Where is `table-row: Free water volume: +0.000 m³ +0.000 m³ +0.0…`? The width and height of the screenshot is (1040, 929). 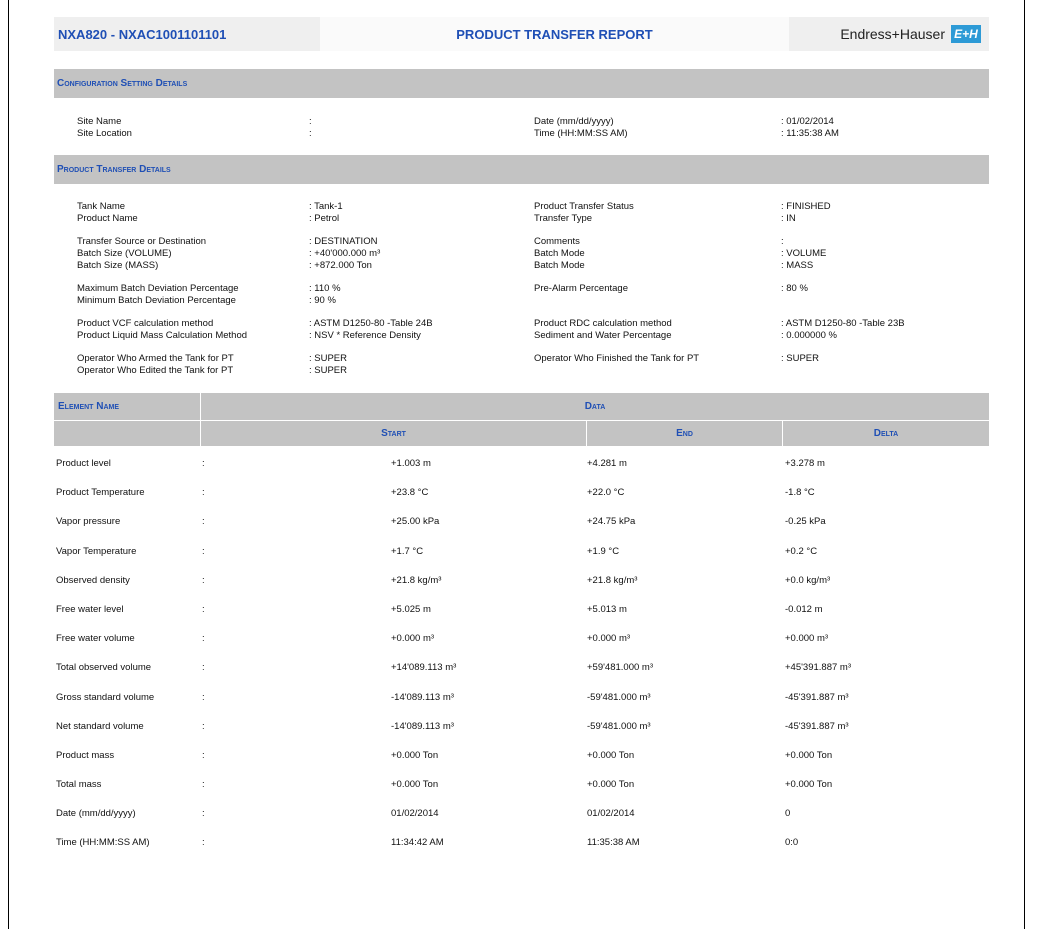
table-row: Free water volume: +0.000 m³ +0.000 m³ +0.0… is located at coordinates (521, 639).